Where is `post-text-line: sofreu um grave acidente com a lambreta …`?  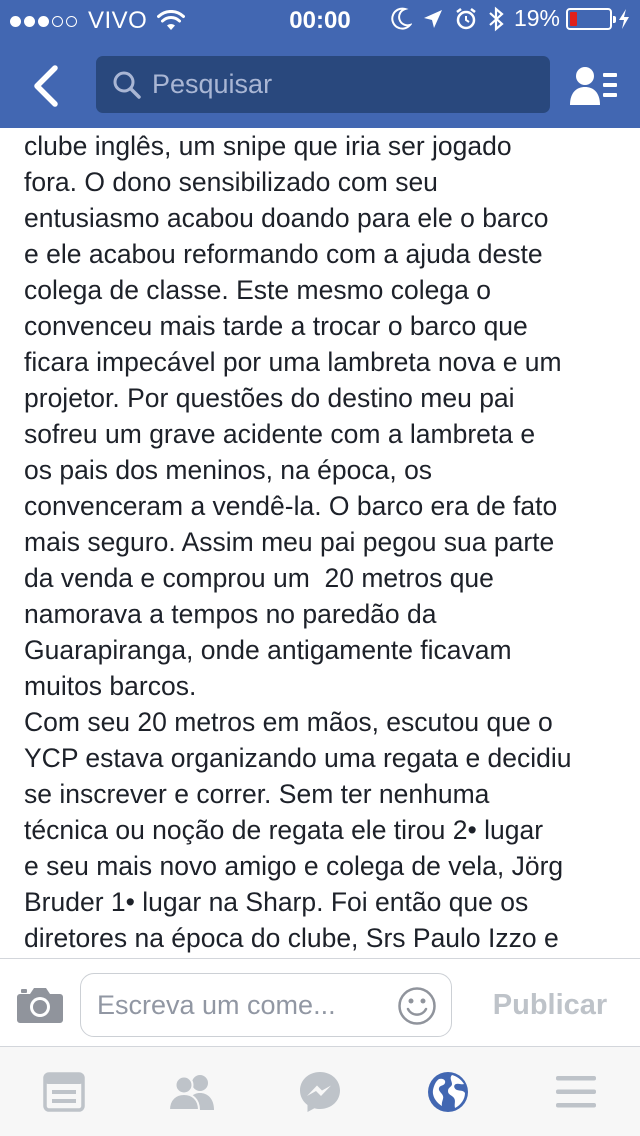
post-text-line: sofreu um grave acidente com a lambreta … is located at coordinates (280, 434).